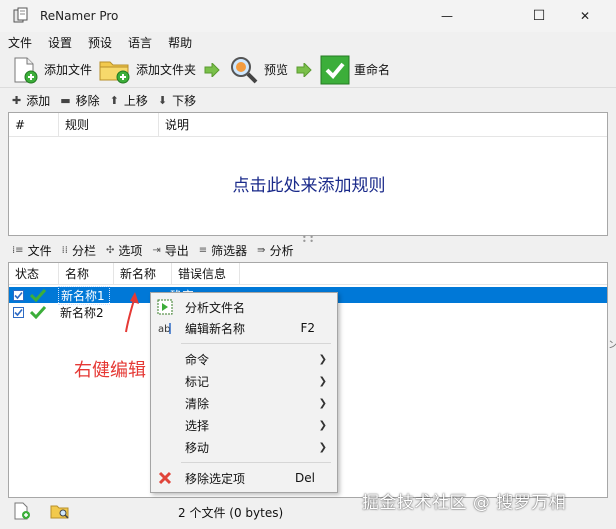 This screenshot has height=529, width=616. I want to click on menu-item-commands: 命令 ❯, so click(244, 359).